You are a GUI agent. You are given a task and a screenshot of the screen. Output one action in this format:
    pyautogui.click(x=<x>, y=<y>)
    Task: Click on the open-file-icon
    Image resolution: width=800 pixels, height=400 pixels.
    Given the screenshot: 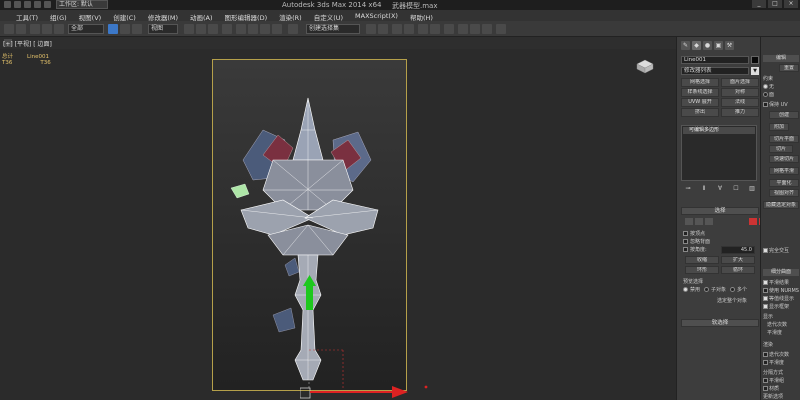 What is the action you would take?
    pyautogui.click(x=27, y=4)
    